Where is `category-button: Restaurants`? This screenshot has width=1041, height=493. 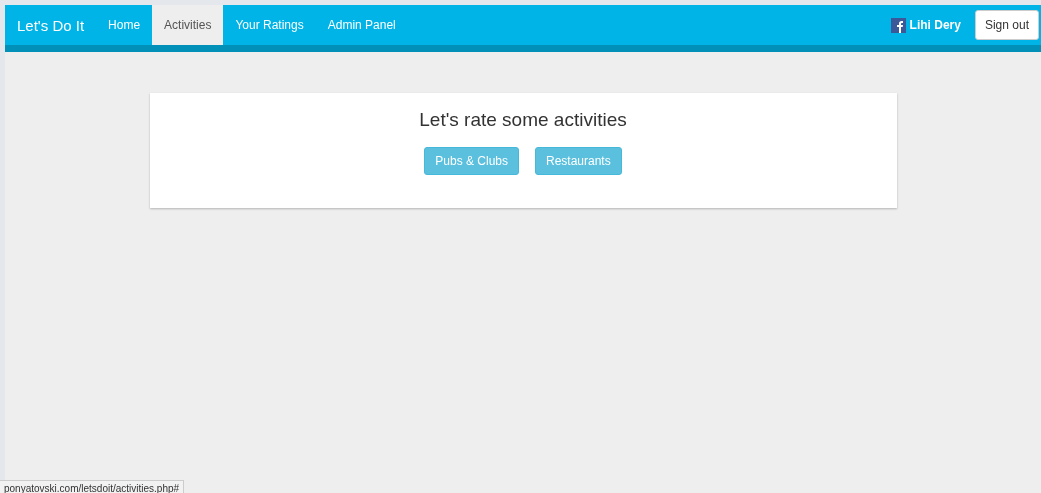 category-button: Restaurants is located at coordinates (578, 161).